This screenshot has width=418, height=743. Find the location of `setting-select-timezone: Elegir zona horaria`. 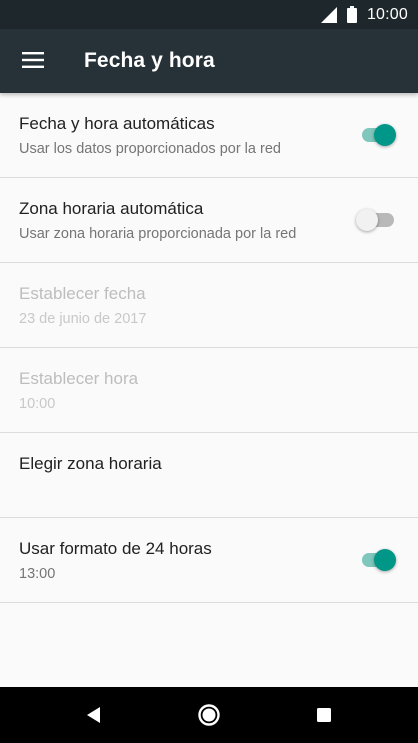

setting-select-timezone: Elegir zona horaria is located at coordinates (209, 475).